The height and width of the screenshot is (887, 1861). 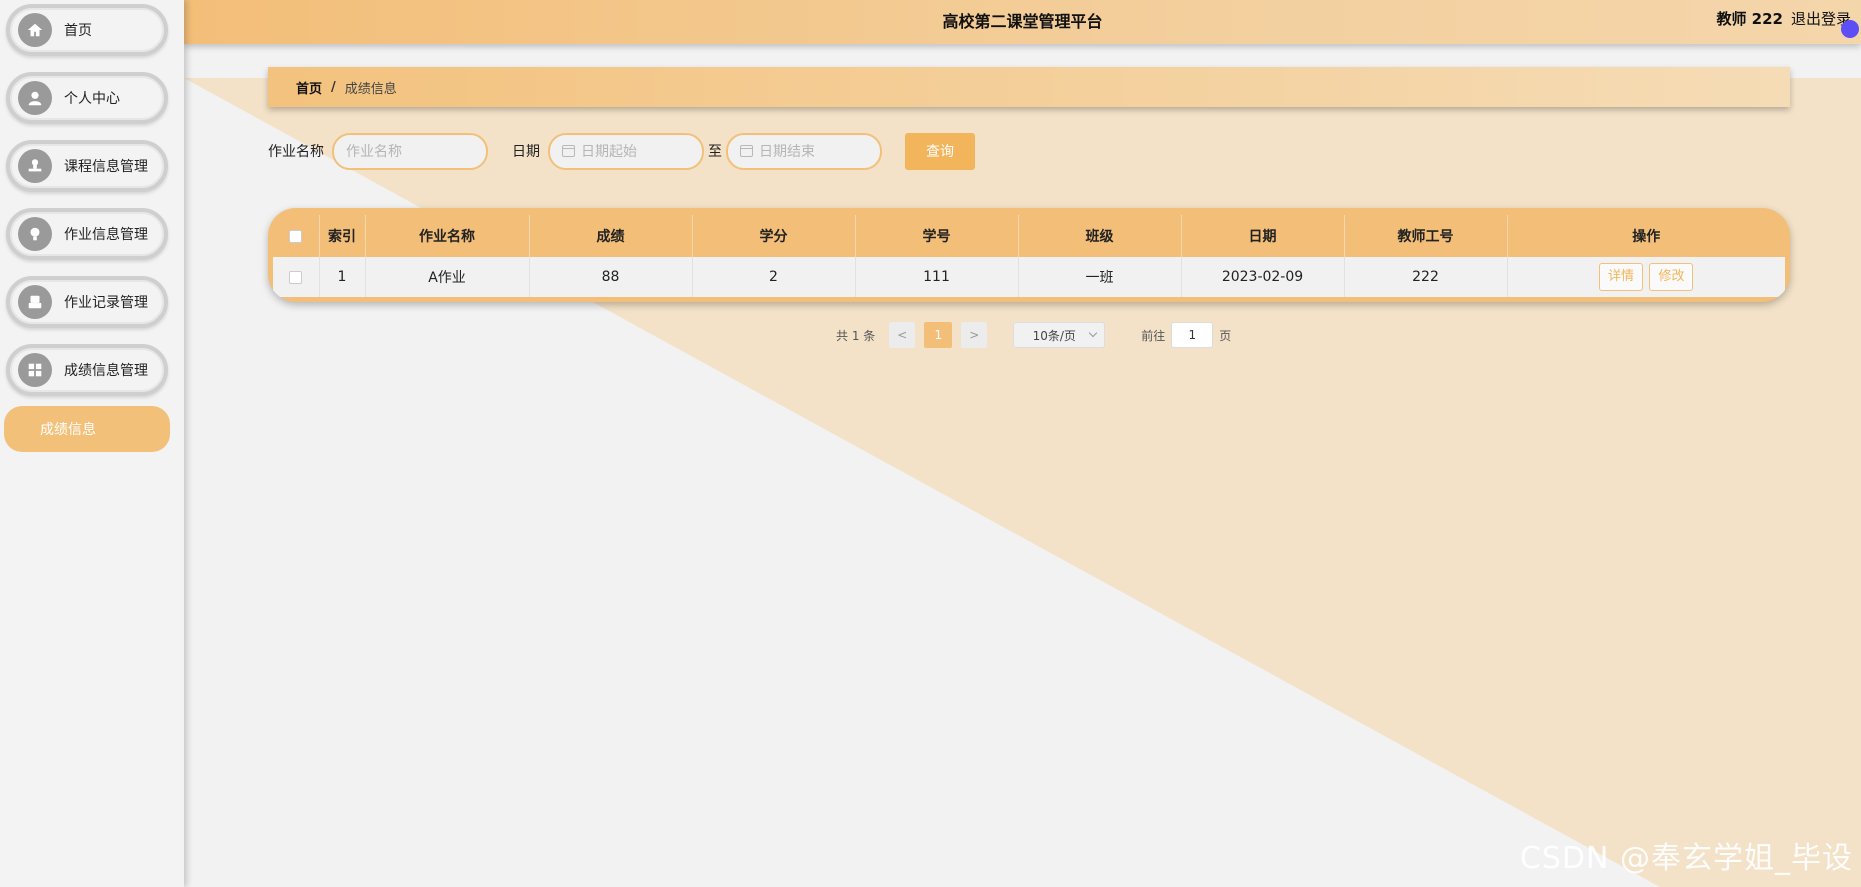 I want to click on page-size-value: 10条/页, so click(x=1054, y=335).